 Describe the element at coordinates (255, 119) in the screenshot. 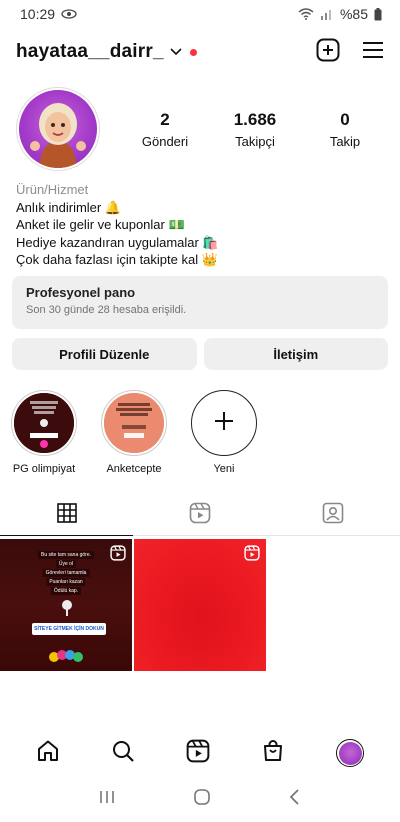

I see `stat-followers-count: 1.686` at that location.